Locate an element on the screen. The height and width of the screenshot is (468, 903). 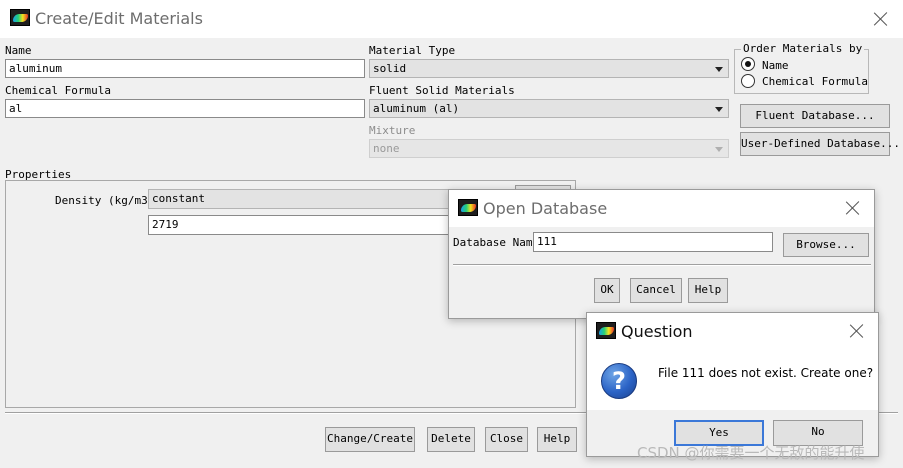
mixture-value: none is located at coordinates (386, 148).